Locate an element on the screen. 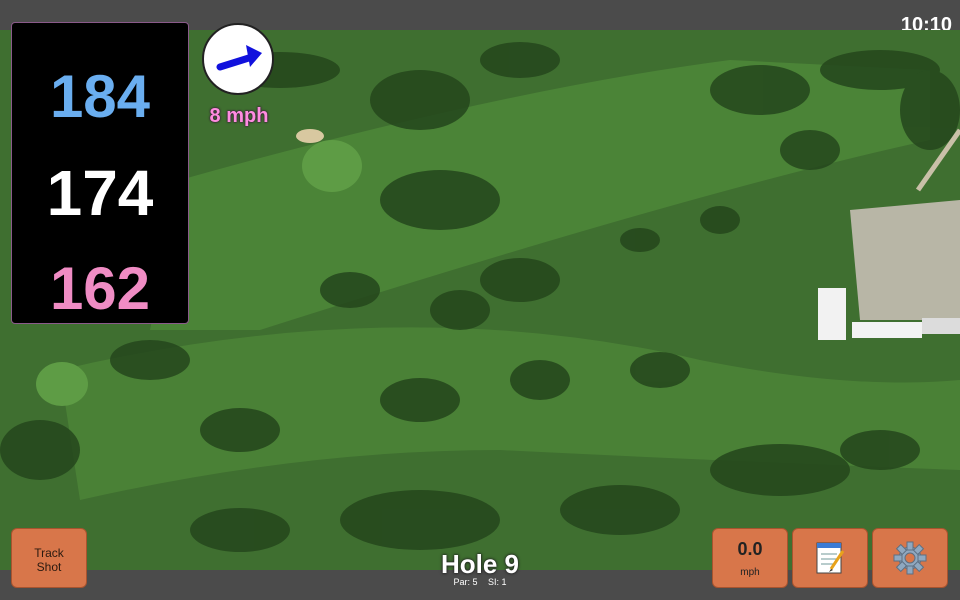 Image resolution: width=960 pixels, height=600 pixels. hole-info: Par: 5 SI: 1 is located at coordinates (480, 582).